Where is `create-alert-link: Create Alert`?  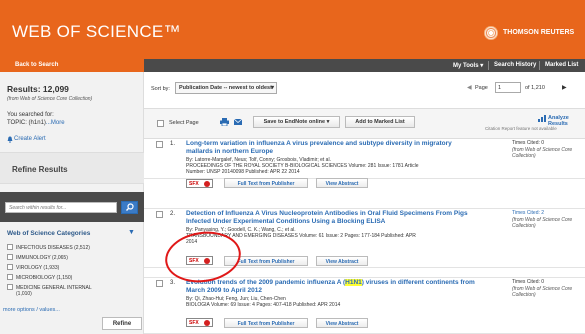 create-alert-link: Create Alert is located at coordinates (30, 139).